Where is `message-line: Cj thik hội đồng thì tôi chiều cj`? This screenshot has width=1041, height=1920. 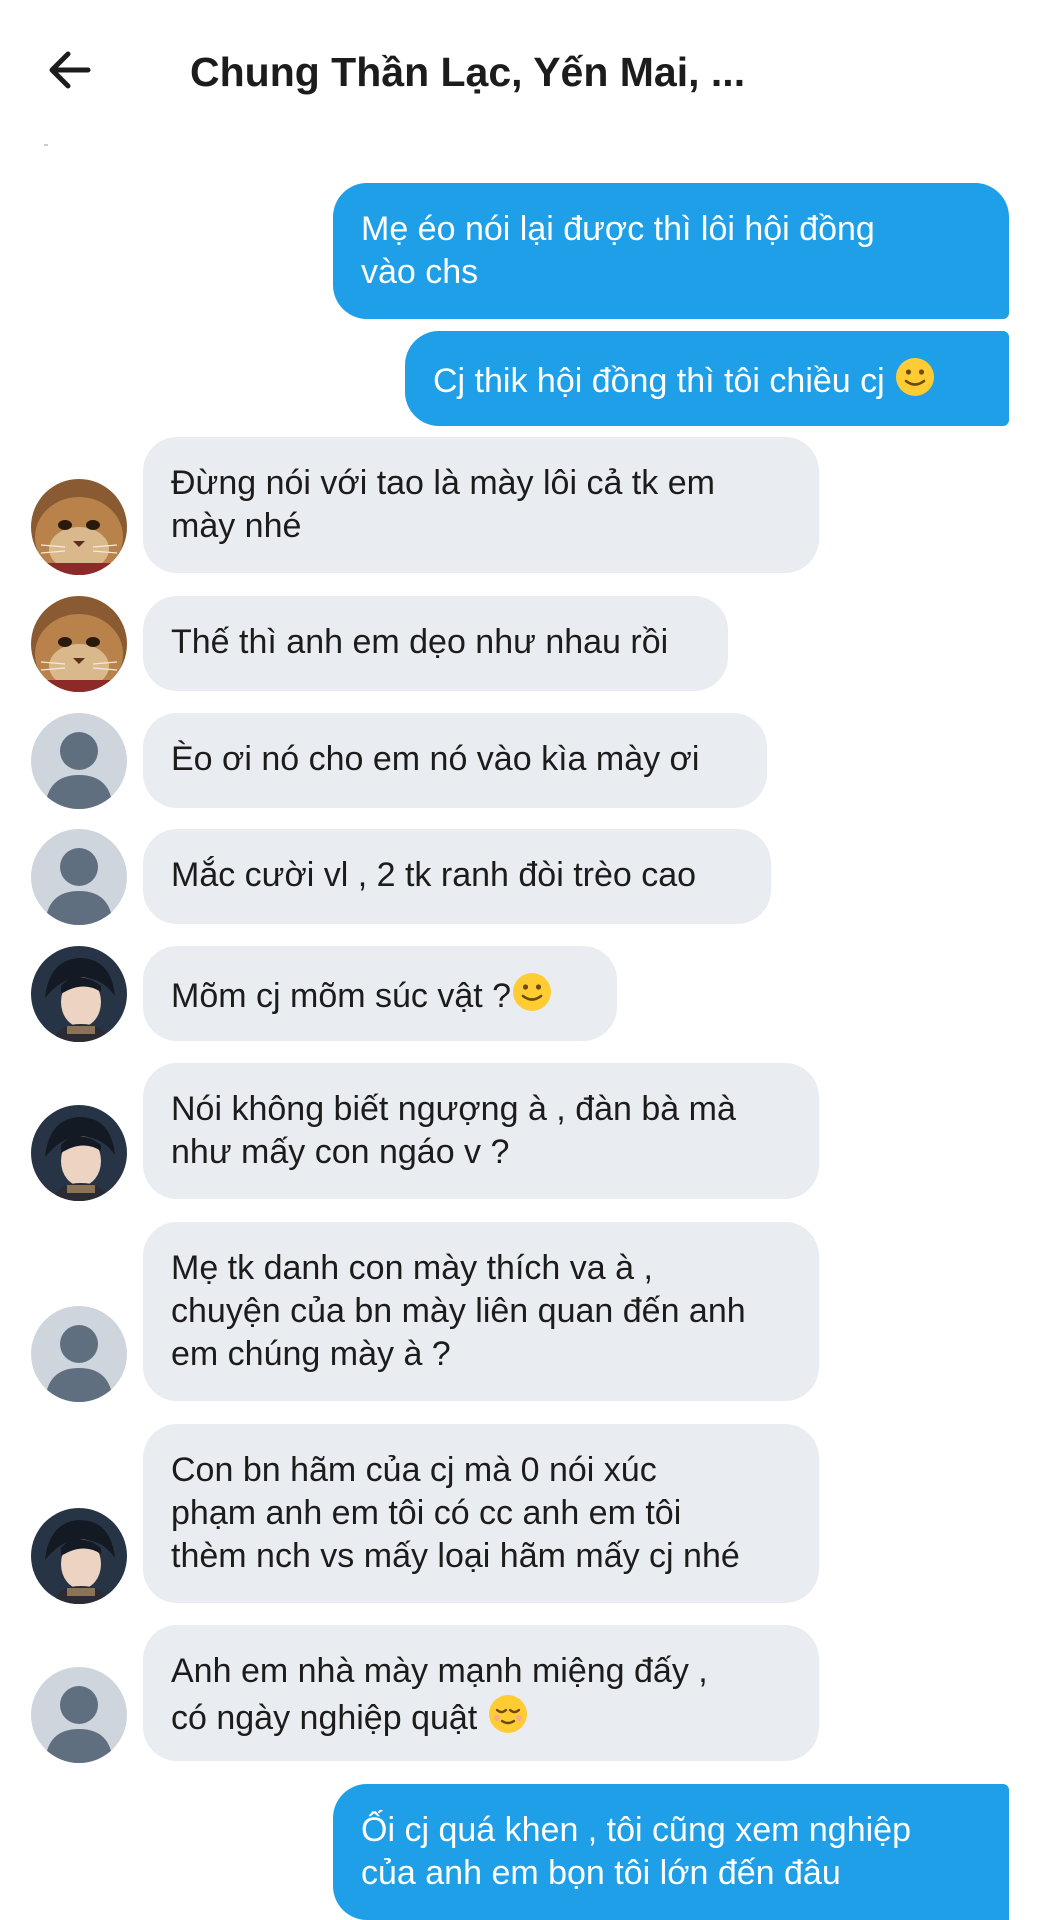
message-line: Cj thik hội đồng thì tôi chiều cj is located at coordinates (659, 381).